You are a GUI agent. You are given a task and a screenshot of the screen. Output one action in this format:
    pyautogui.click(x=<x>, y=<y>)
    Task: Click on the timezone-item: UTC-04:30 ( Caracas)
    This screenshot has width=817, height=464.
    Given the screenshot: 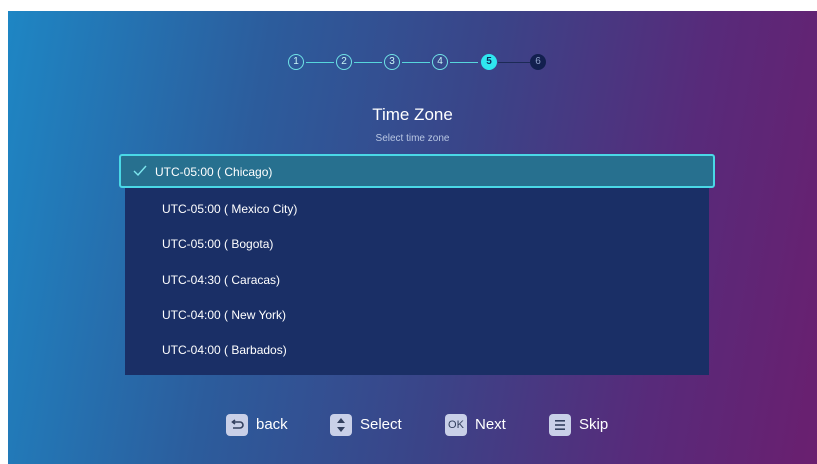 What is the action you would take?
    pyautogui.click(x=417, y=279)
    